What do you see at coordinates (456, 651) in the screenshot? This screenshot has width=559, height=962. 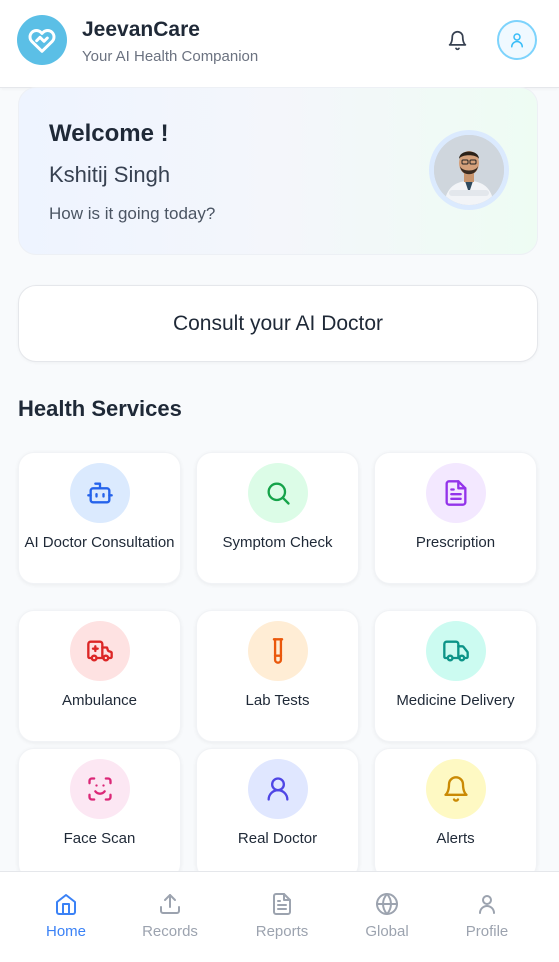 I see `truck-icon` at bounding box center [456, 651].